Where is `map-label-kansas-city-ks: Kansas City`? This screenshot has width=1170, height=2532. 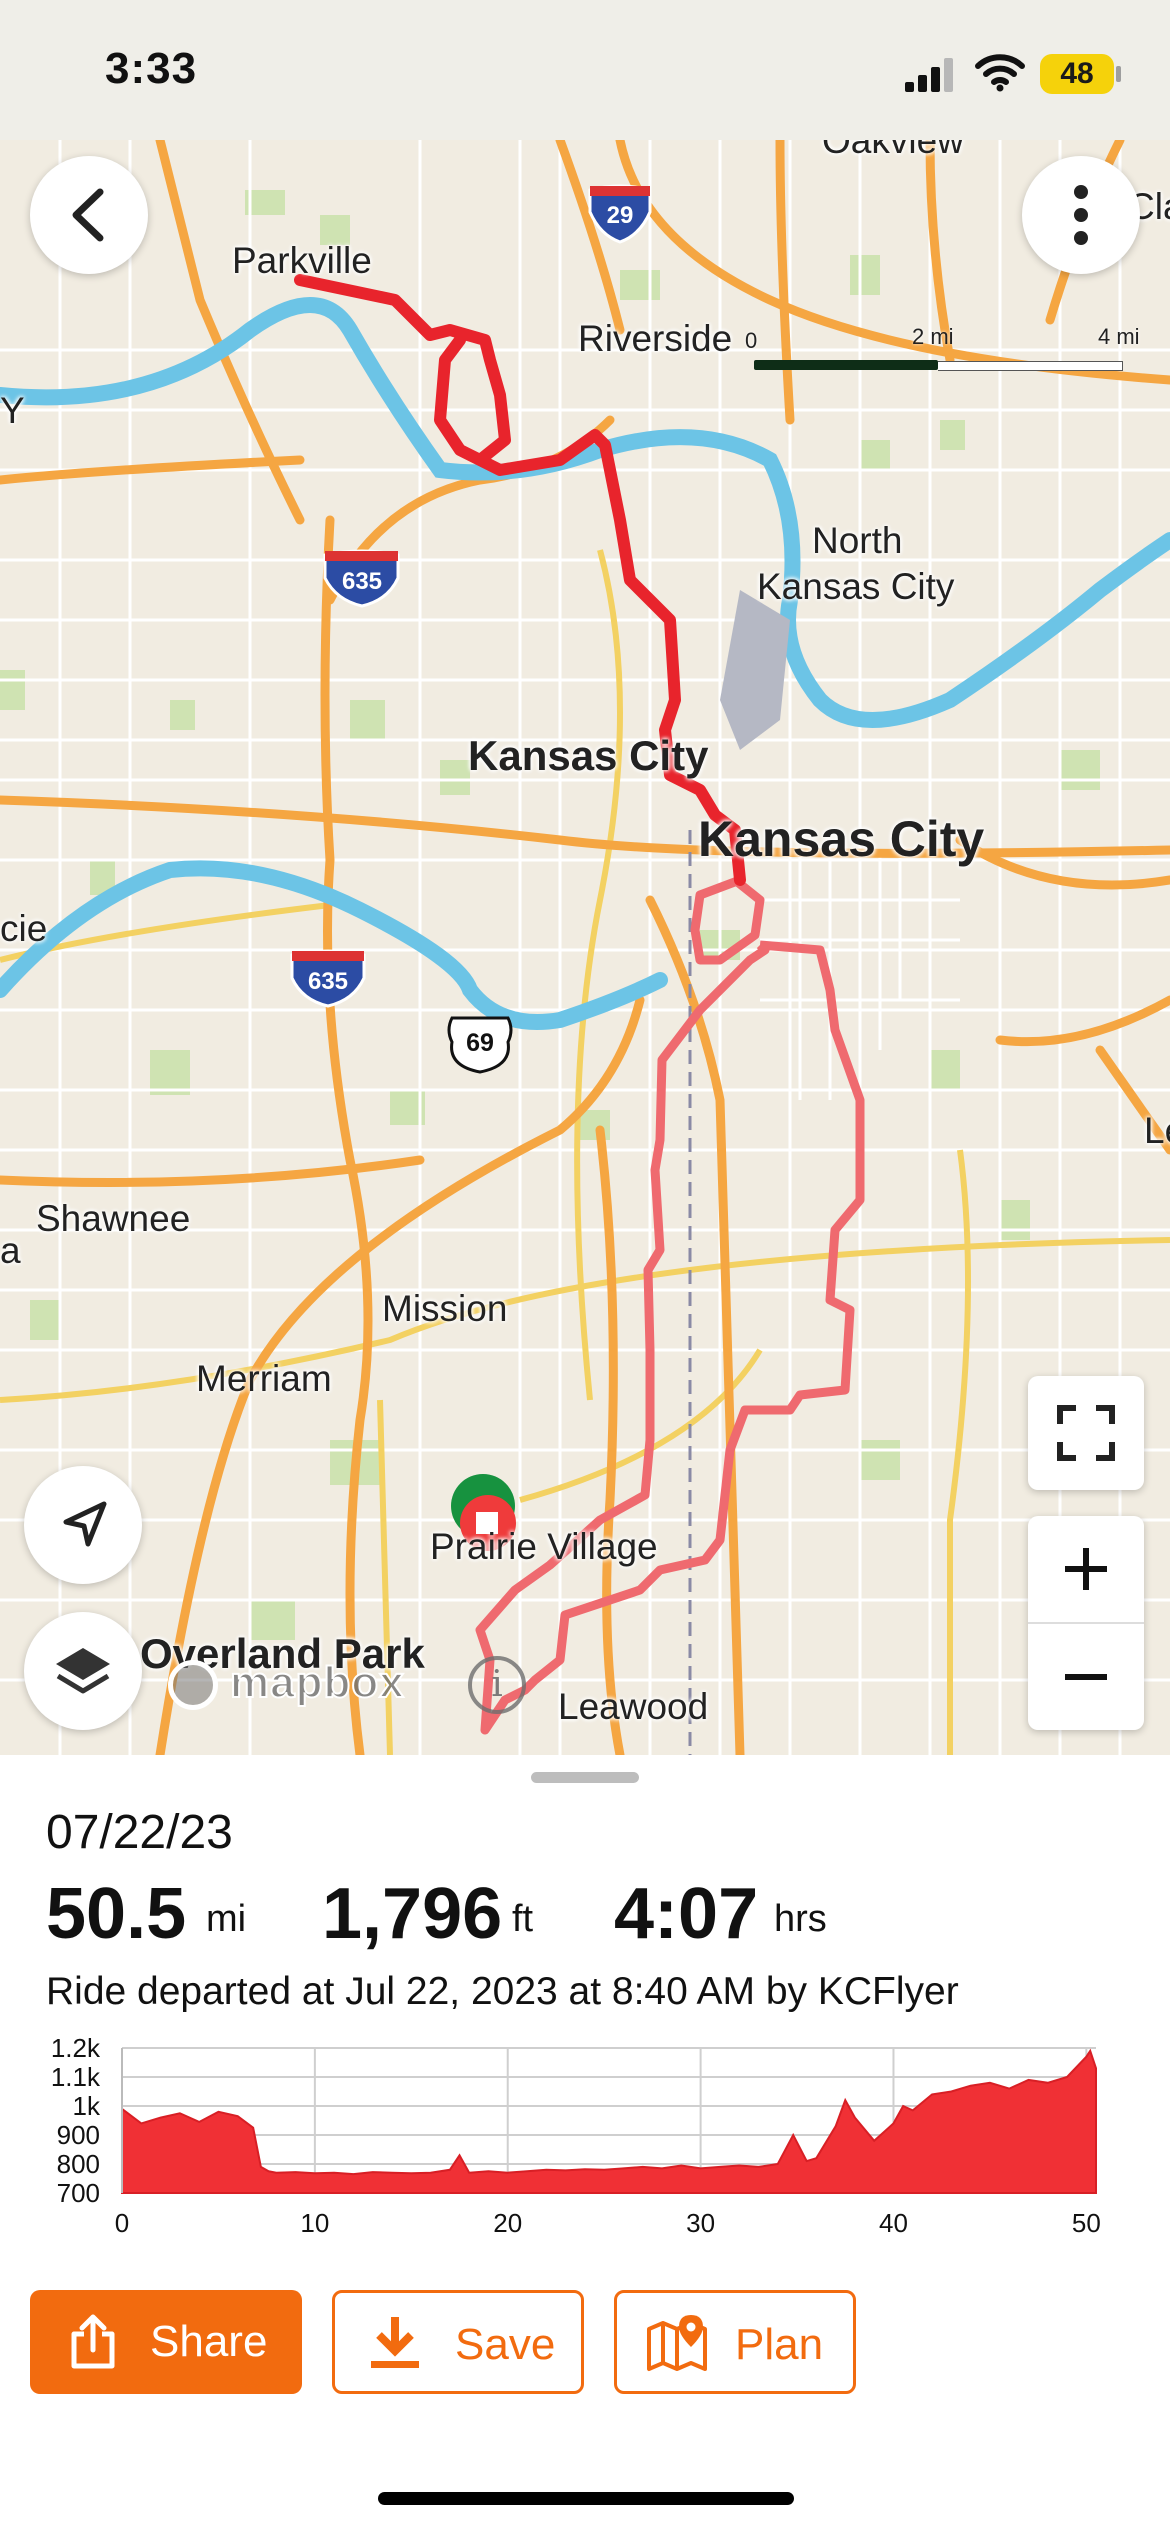 map-label-kansas-city-ks: Kansas City is located at coordinates (588, 755).